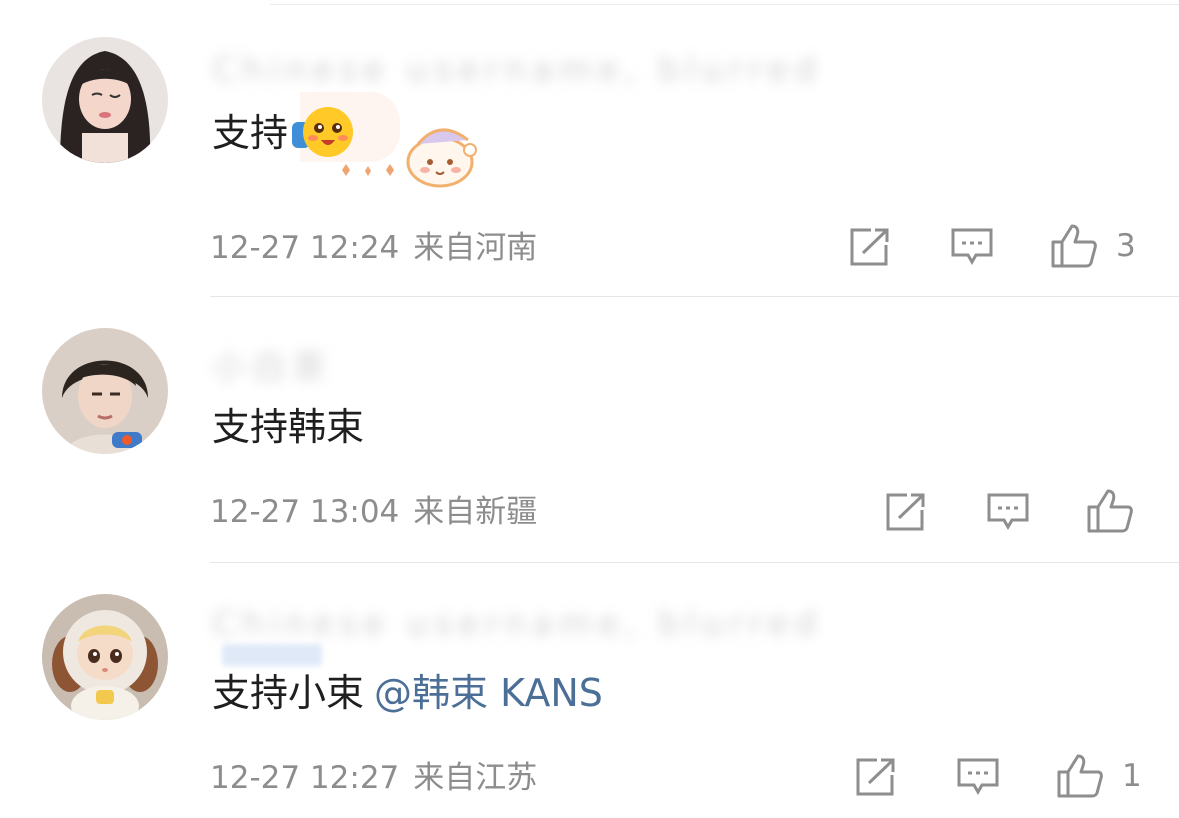 The image size is (1179, 818). Describe the element at coordinates (305, 512) in the screenshot. I see `timestamp: 12-27 13:04` at that location.